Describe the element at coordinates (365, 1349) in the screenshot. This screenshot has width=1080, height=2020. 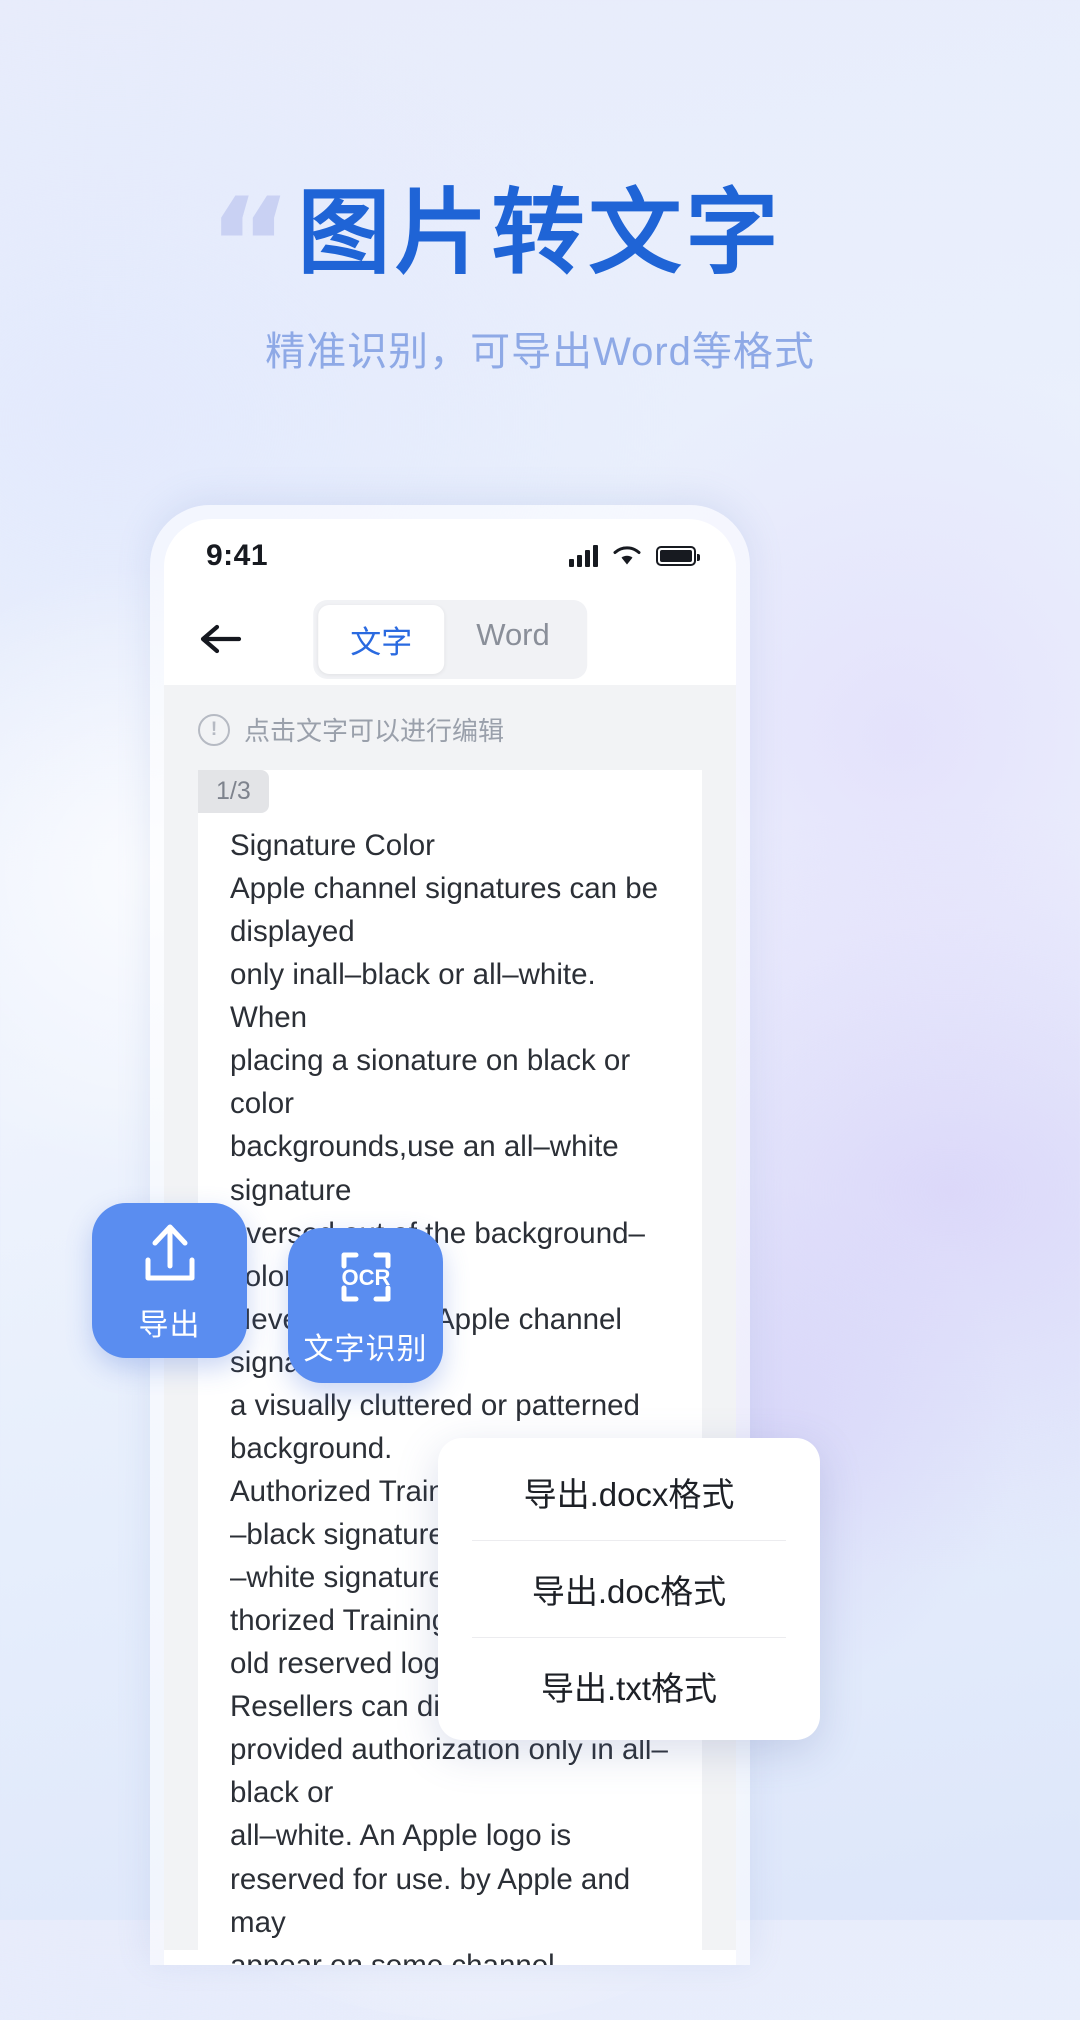
I see `ocr-fab-label: 文字识别` at that location.